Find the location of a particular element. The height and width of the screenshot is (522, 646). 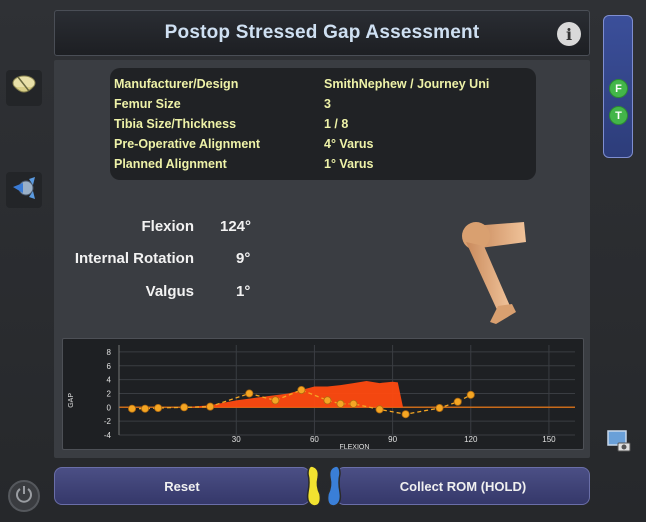

page-title: Postop Stressed Gap Assessment is located at coordinates (322, 32).